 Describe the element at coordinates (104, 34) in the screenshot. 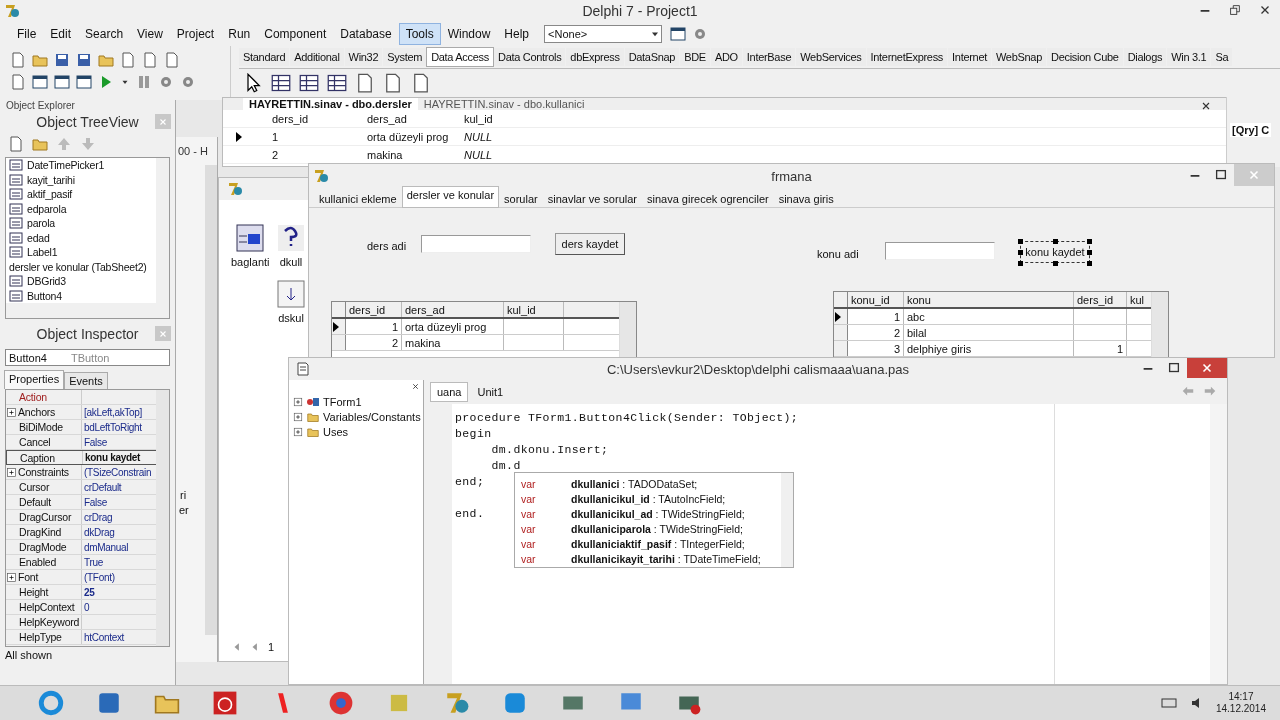

I see `menu-item: Search` at that location.